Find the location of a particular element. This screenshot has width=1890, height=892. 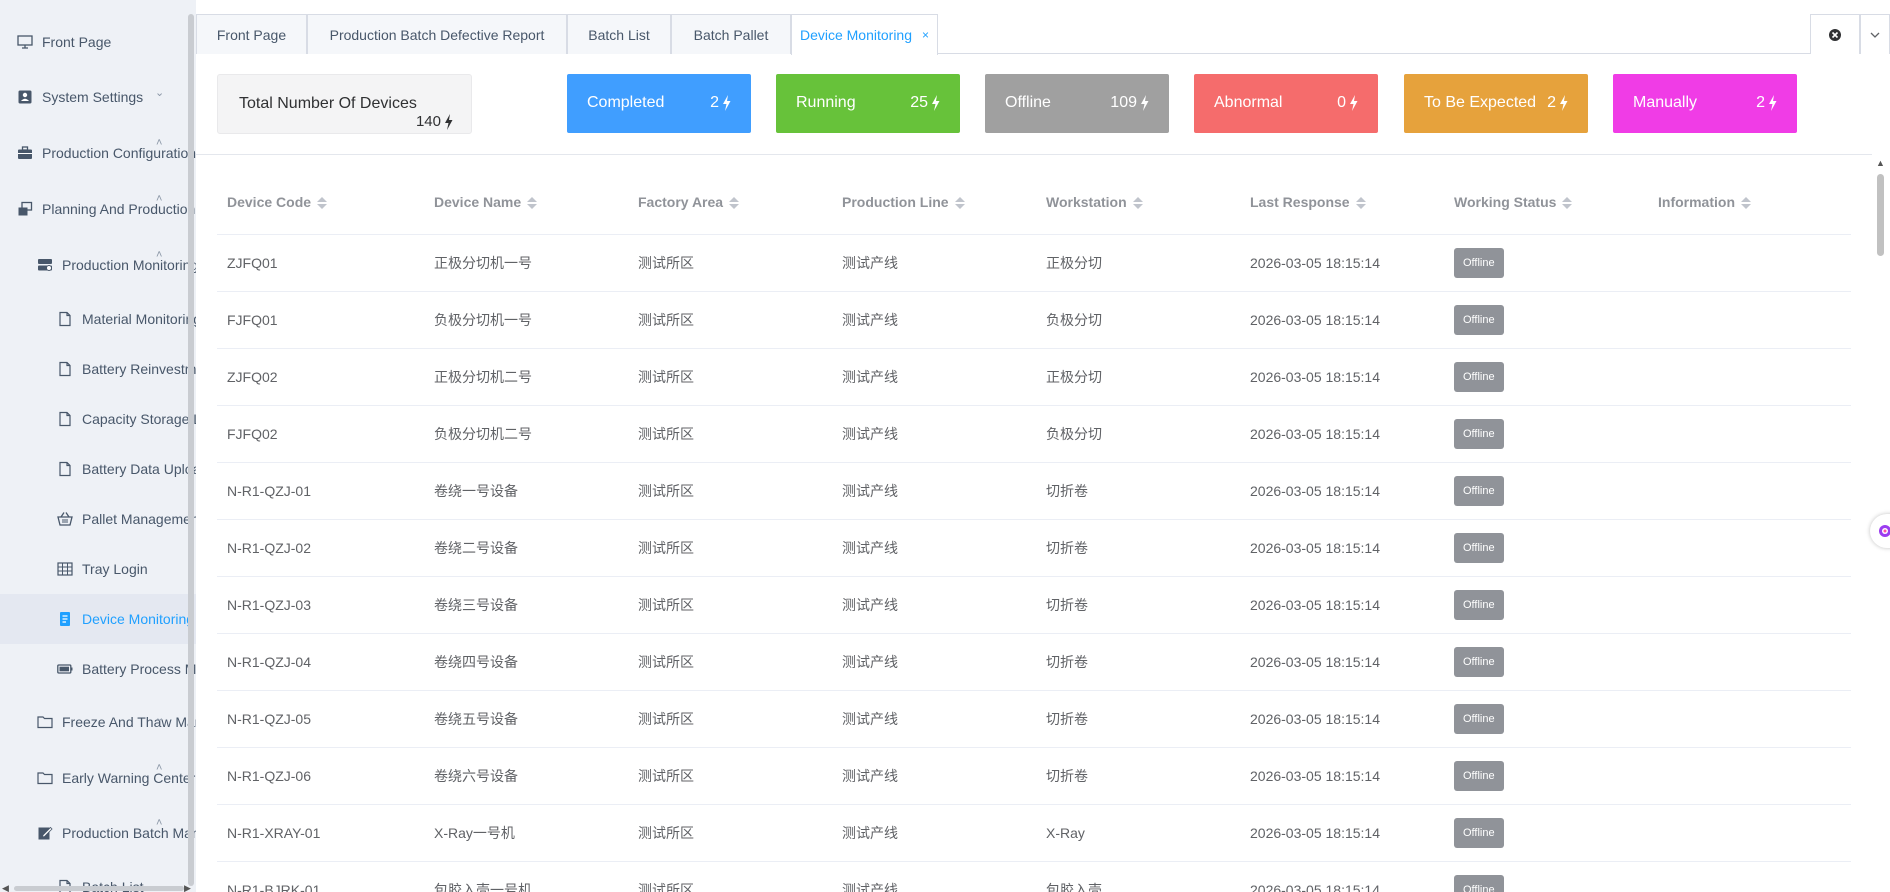

column-header: Last Response is located at coordinates (1342, 202).